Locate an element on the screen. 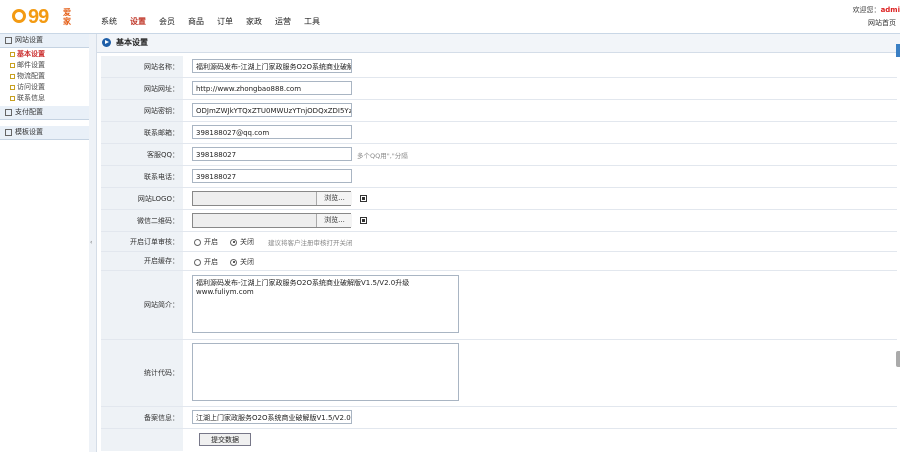 This screenshot has height=452, width=900. label-phone: 联系电话： is located at coordinates (142, 176).